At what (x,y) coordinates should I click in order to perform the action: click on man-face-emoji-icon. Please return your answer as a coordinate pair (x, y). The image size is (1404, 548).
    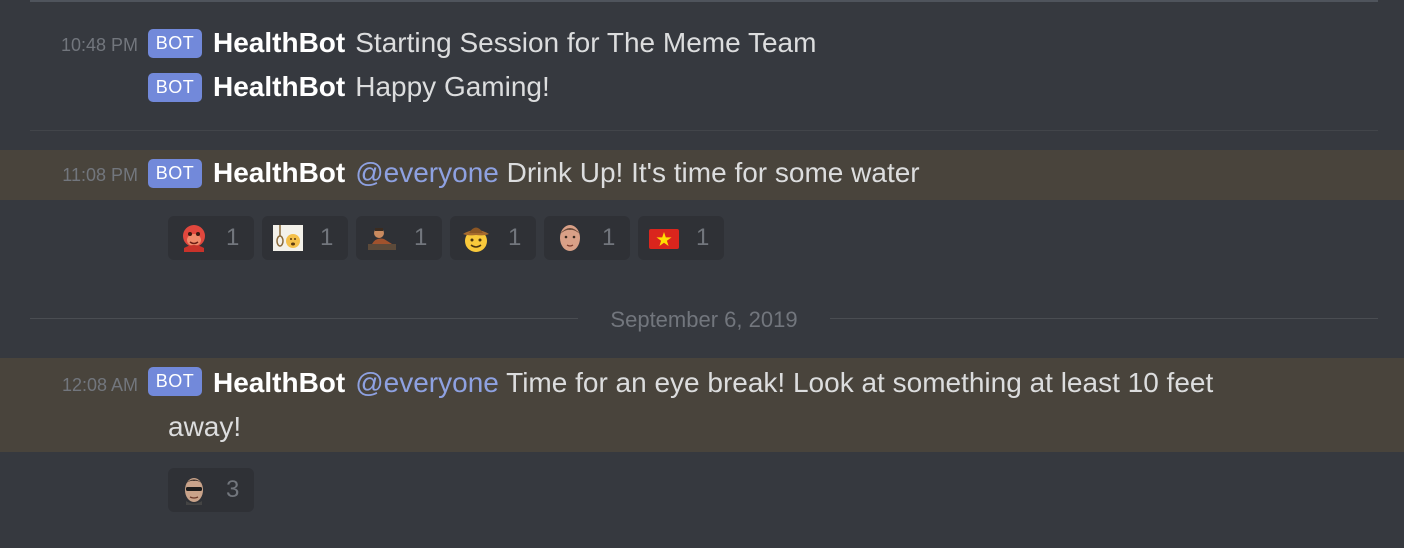
    Looking at the image, I should click on (570, 238).